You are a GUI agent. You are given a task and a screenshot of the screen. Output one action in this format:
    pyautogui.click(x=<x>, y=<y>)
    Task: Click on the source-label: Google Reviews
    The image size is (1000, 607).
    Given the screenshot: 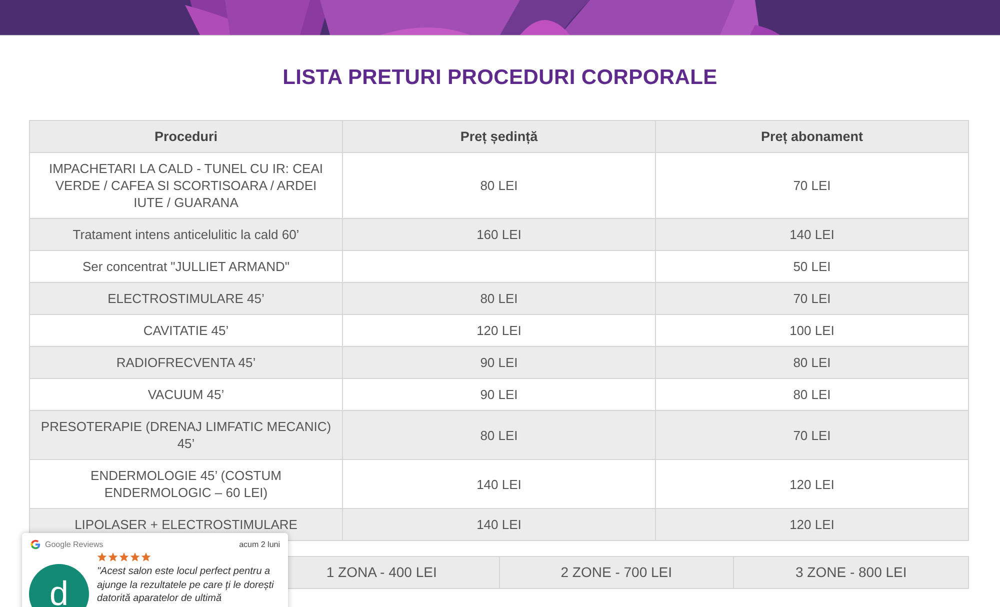 What is the action you would take?
    pyautogui.click(x=74, y=544)
    